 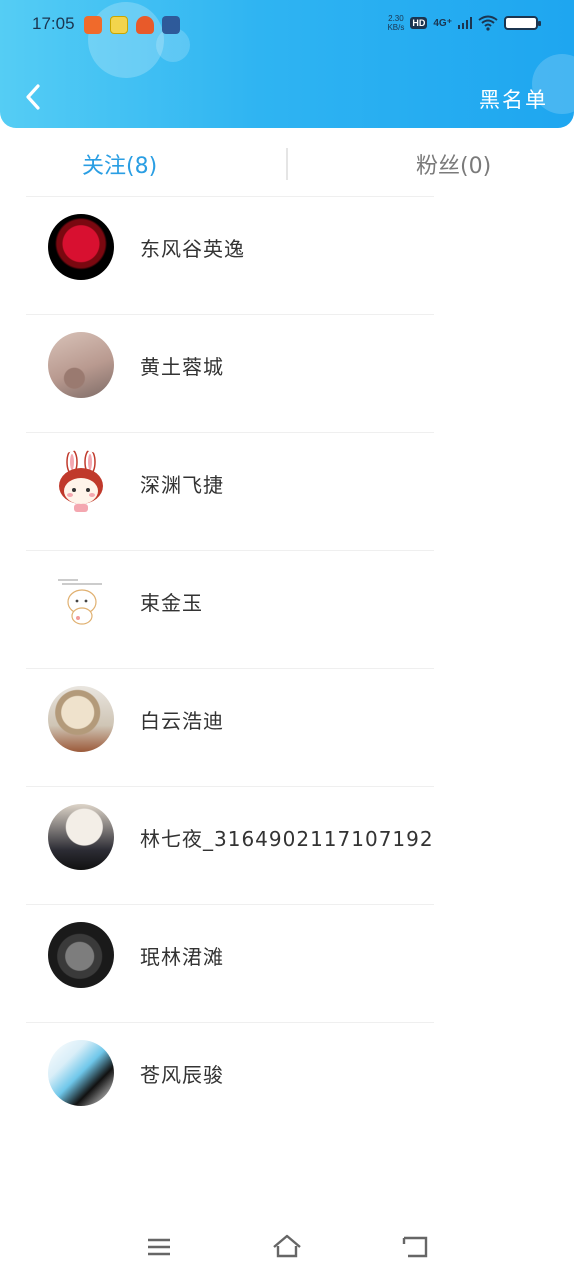 I want to click on tab-divider, so click(x=287, y=164).